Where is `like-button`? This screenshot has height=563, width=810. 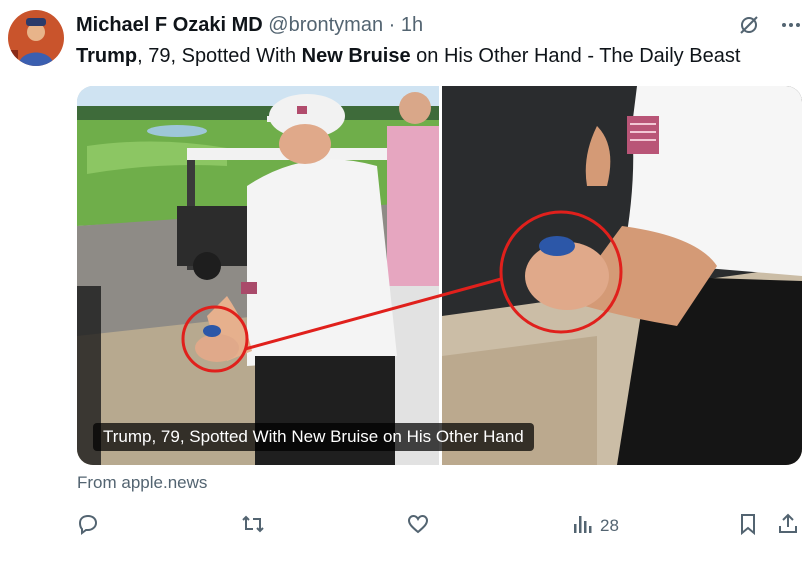 like-button is located at coordinates (418, 526).